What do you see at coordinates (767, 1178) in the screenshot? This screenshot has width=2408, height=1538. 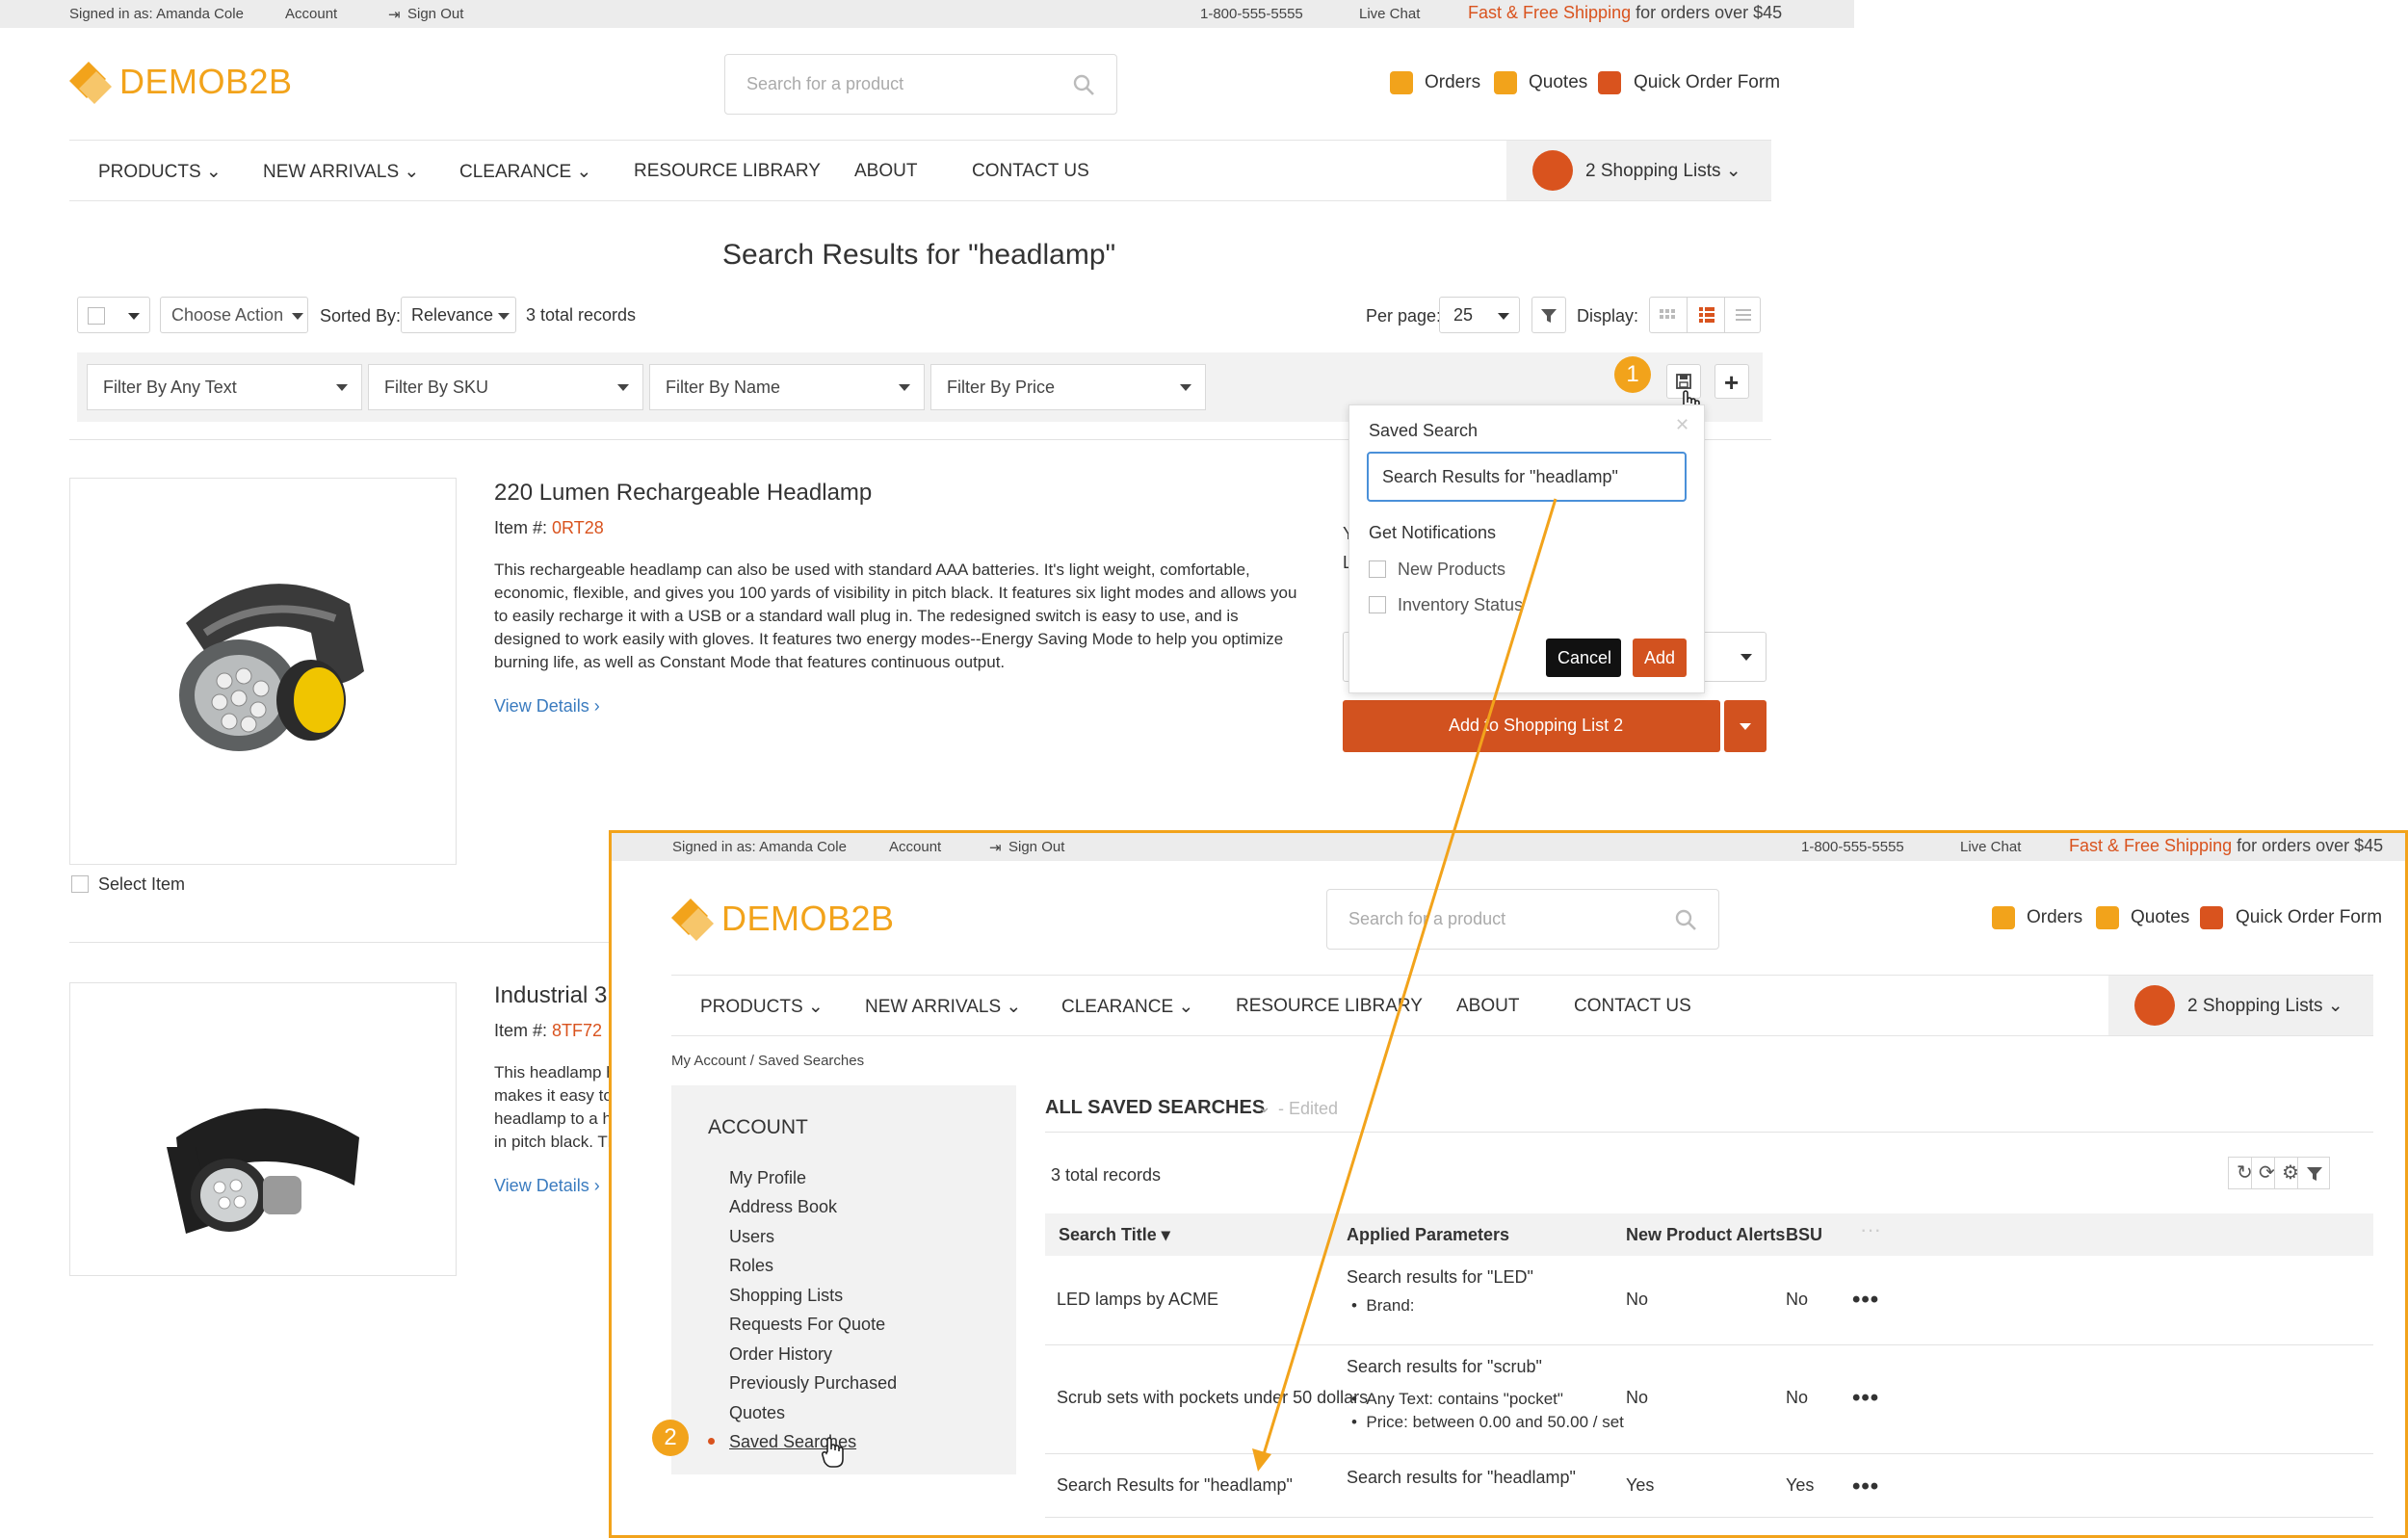 I see `sidebar-item-my-profile: My Profile` at bounding box center [767, 1178].